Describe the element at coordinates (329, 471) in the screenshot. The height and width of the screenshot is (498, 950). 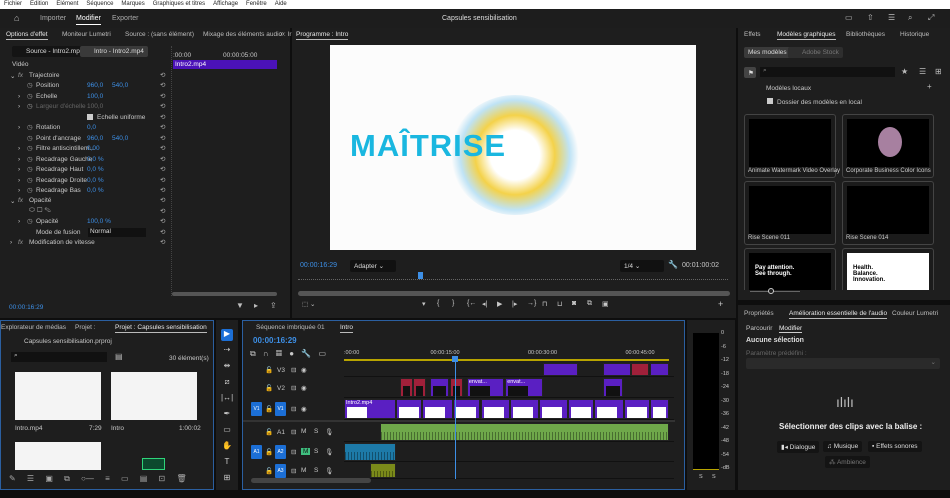
I see `mic-icon: 🎙` at that location.